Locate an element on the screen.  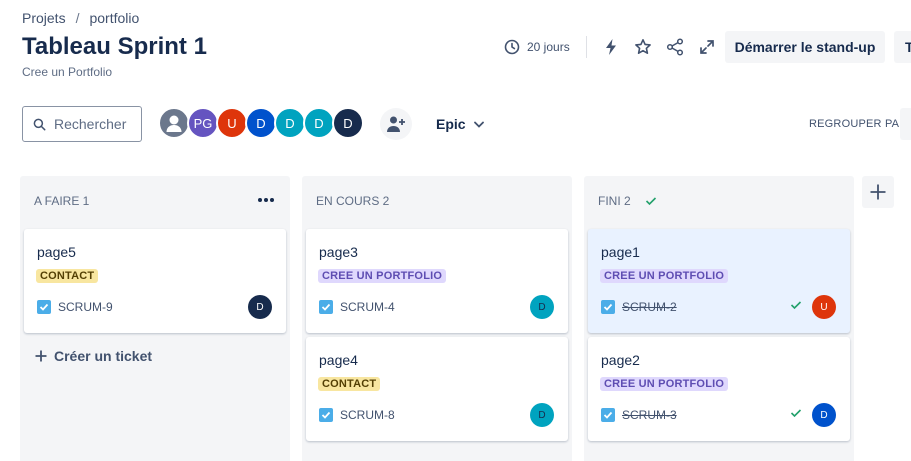
card-title: page1 is located at coordinates (620, 252).